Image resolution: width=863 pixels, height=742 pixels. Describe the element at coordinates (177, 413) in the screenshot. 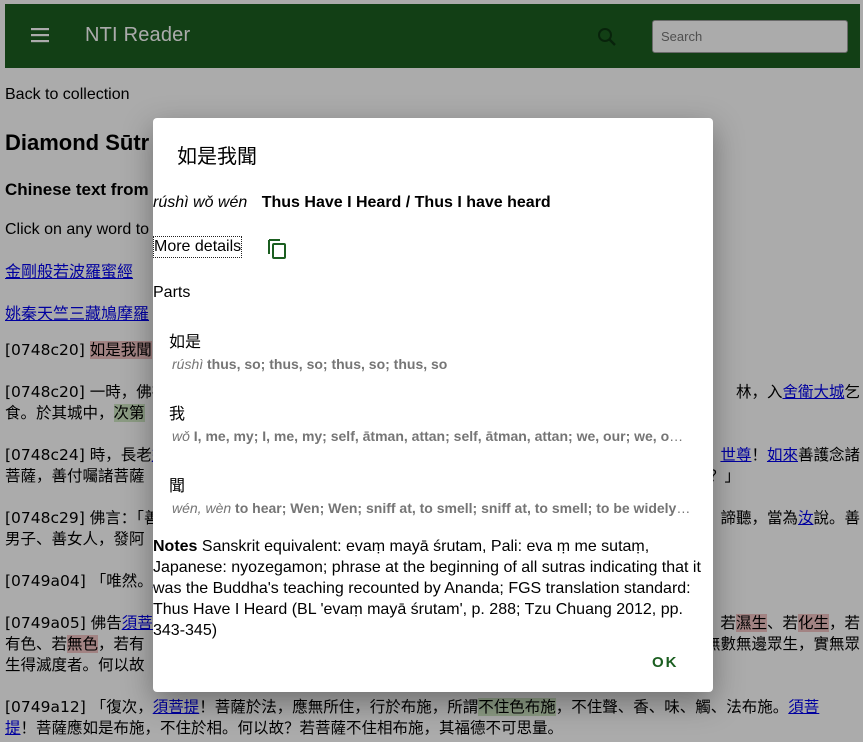

I see `part-chinese: 我` at that location.